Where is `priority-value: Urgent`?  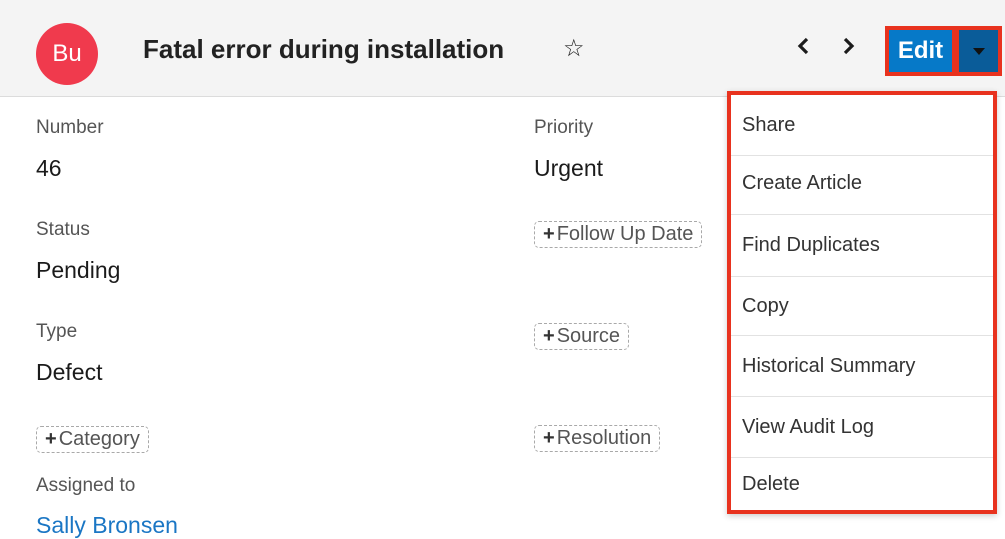 priority-value: Urgent is located at coordinates (569, 168).